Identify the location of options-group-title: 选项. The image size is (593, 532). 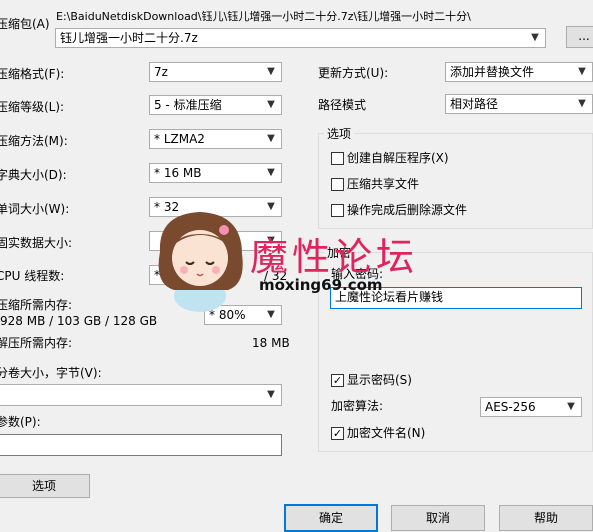
(339, 134).